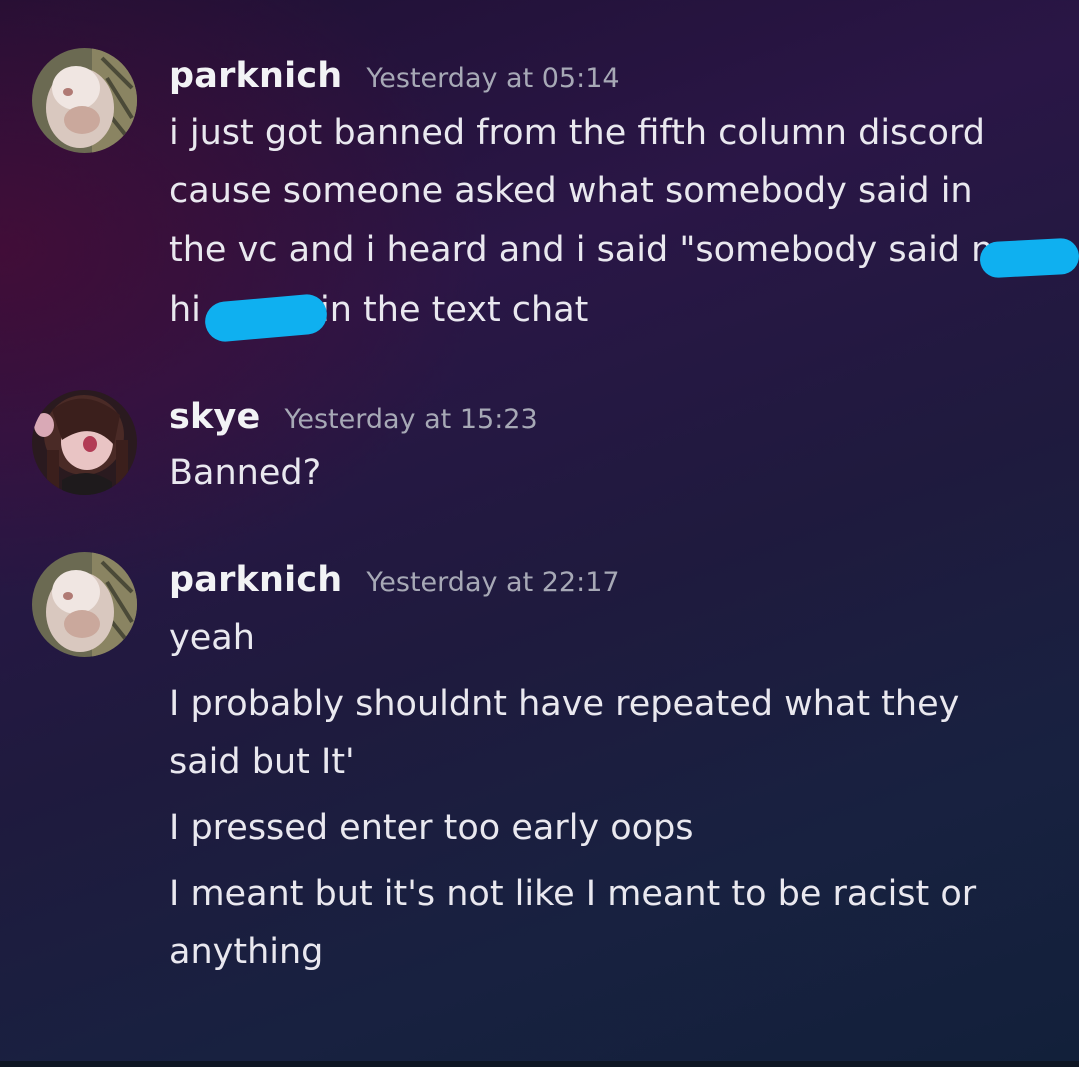  I want to click on timestamp: Yesterday at 15:23, so click(411, 419).